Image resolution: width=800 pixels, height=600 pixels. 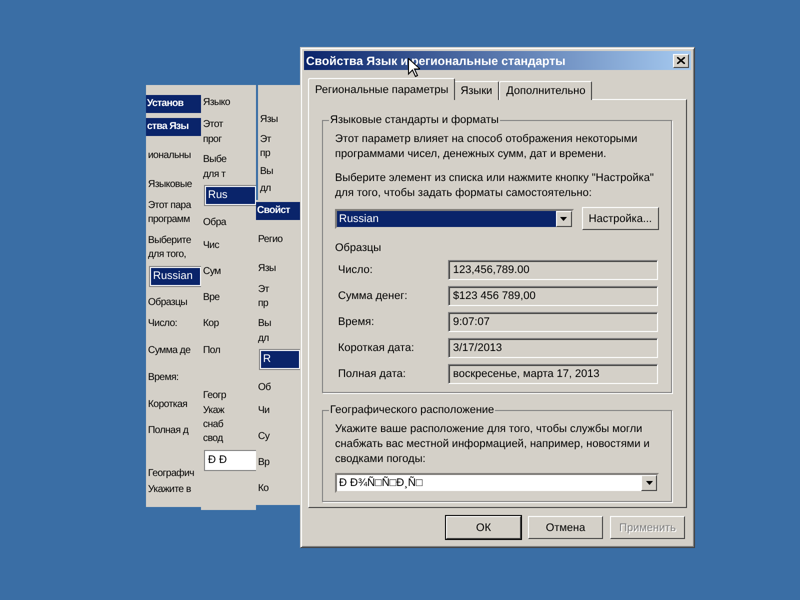 What do you see at coordinates (173, 104) in the screenshot?
I see `window-title: Установ` at bounding box center [173, 104].